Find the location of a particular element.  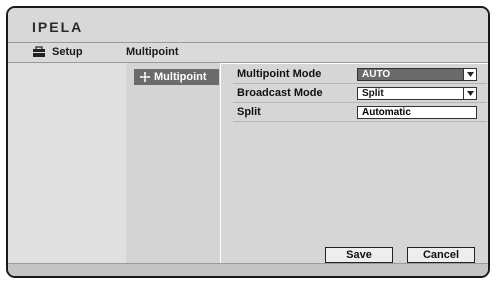

broadcast-mode-label: Broadcast Mode is located at coordinates (280, 93).